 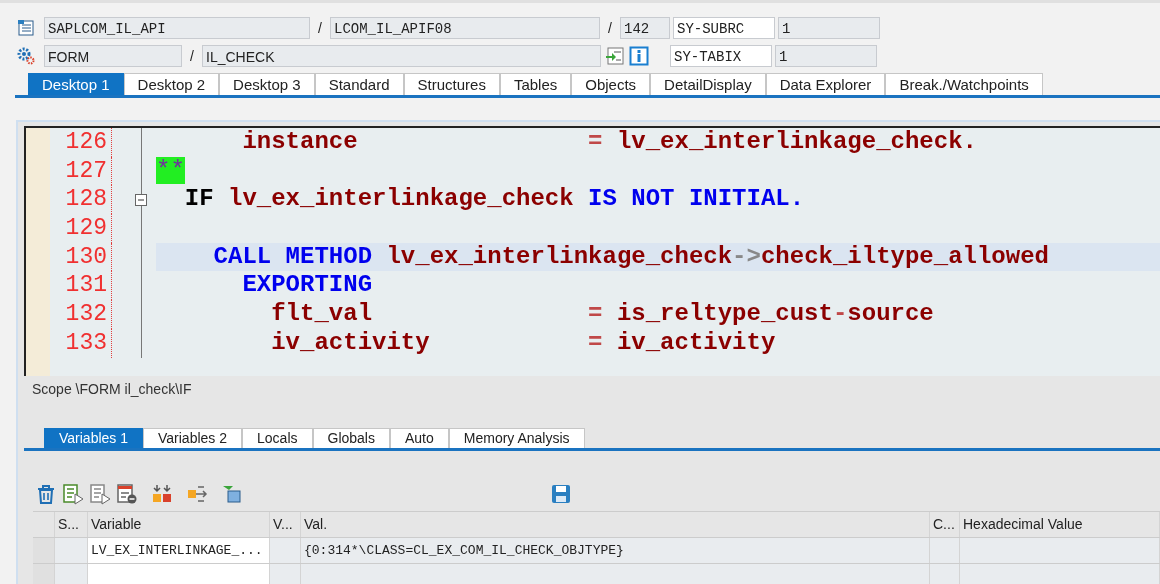 What do you see at coordinates (299, 141) in the screenshot?
I see `code-token: instance` at bounding box center [299, 141].